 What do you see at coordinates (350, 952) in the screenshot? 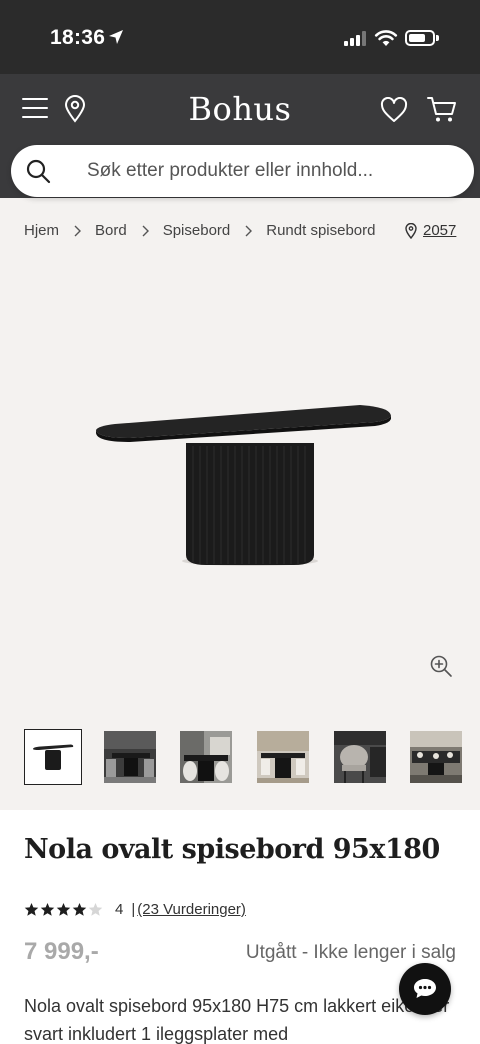
I see `availability-status: Utgått - Ikke lenger i salg` at bounding box center [350, 952].